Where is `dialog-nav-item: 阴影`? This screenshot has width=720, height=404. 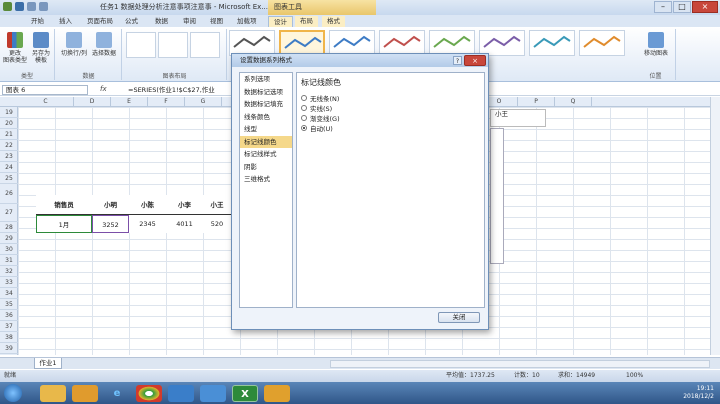
dialog-nav-item: 阴影 is located at coordinates (266, 167).